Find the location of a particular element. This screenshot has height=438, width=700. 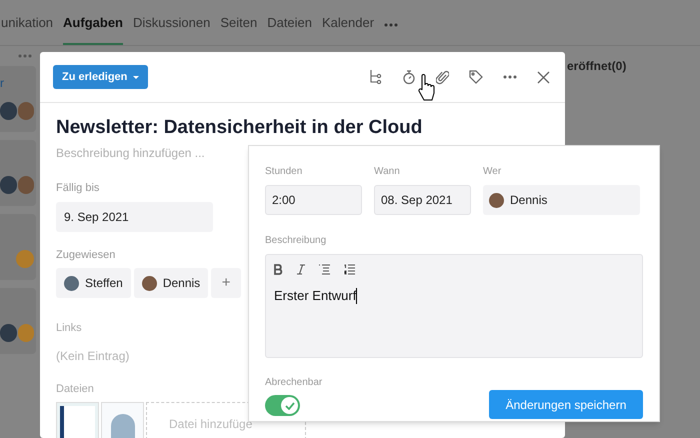

person-field: Dennis is located at coordinates (561, 200).